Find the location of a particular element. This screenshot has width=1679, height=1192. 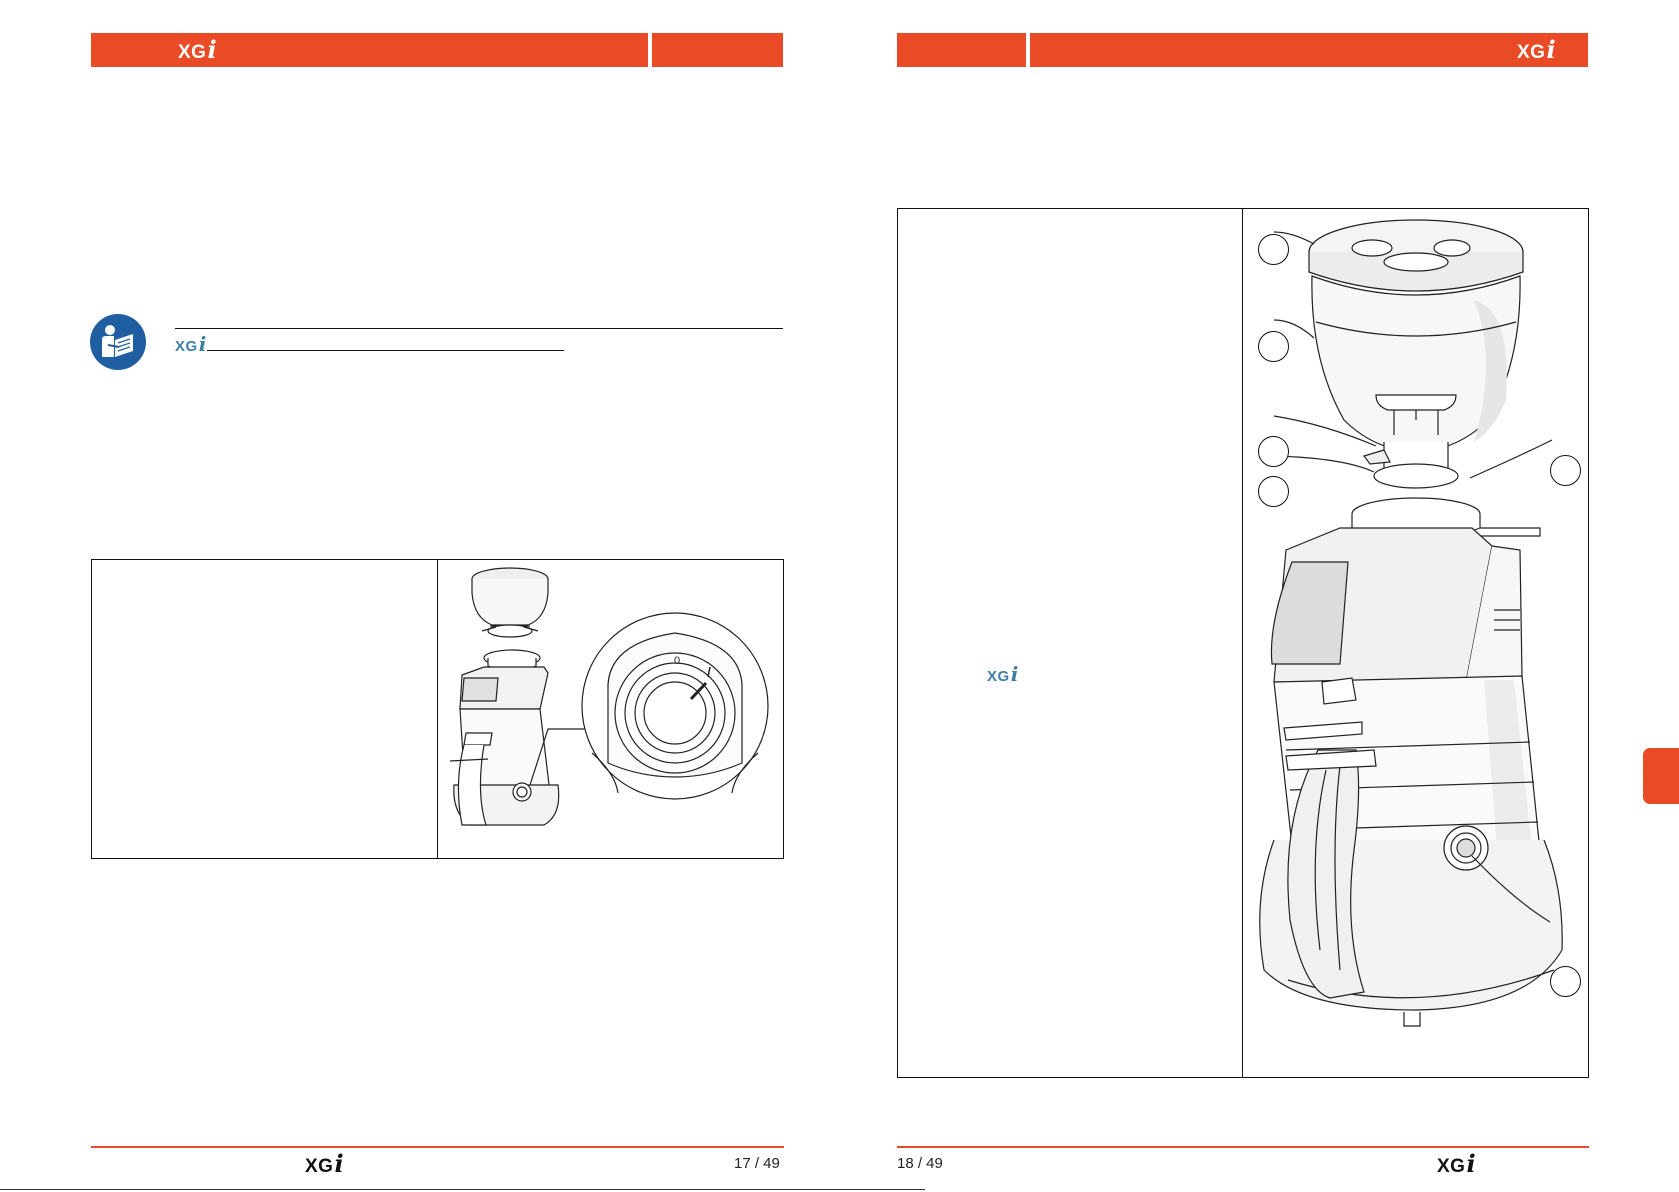

grinder-components-illustration is located at coordinates (1411, 623).